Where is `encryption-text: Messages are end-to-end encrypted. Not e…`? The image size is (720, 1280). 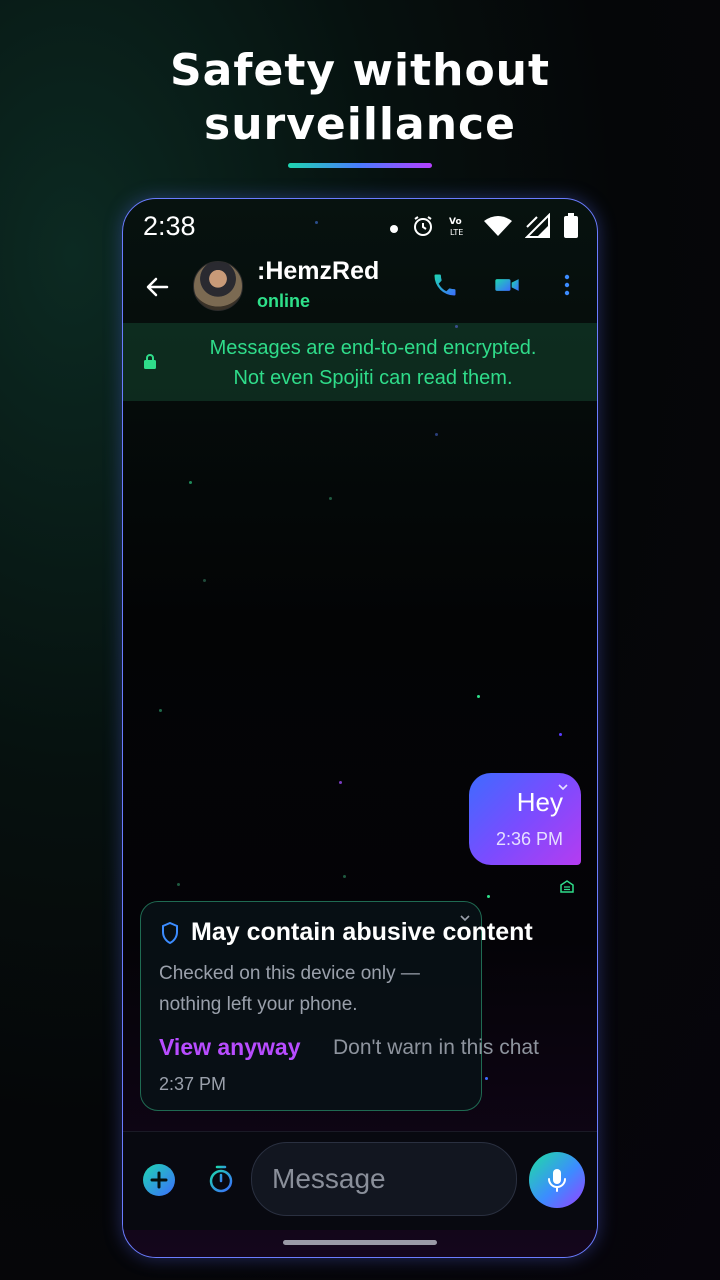 encryption-text: Messages are end-to-end encrypted. Not e… is located at coordinates (373, 363).